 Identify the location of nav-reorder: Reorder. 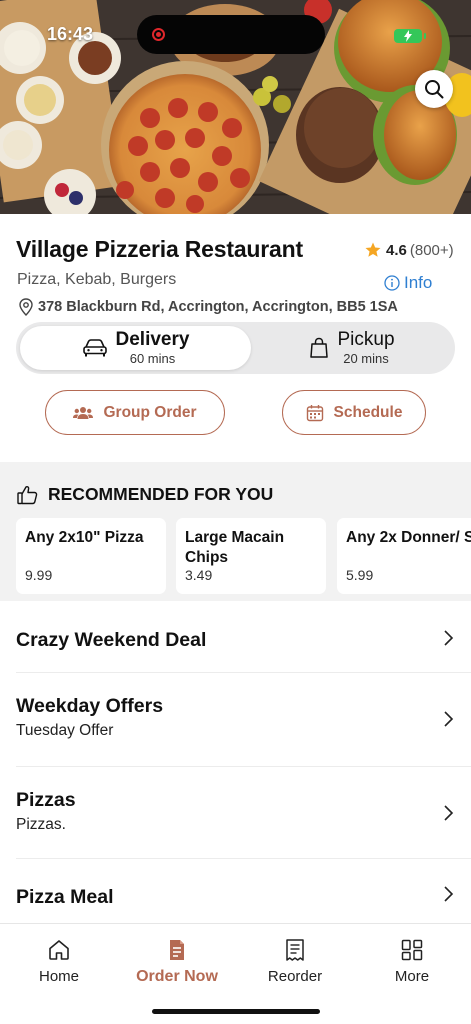
(295, 961).